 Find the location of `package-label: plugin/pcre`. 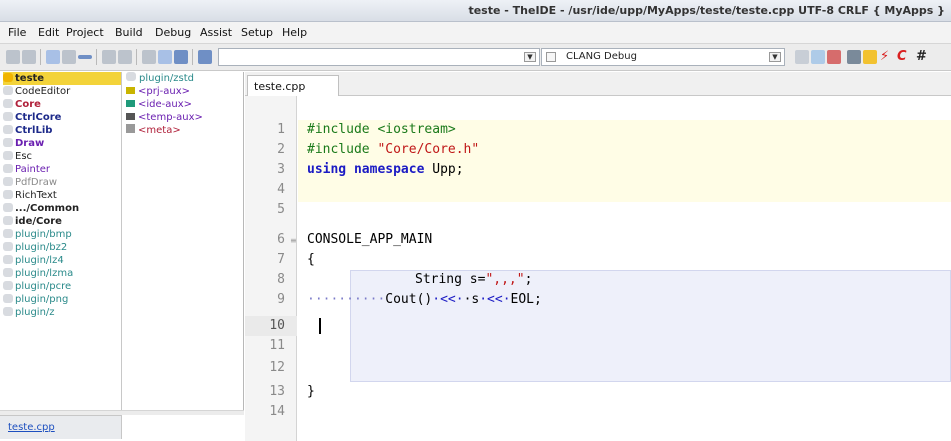

package-label: plugin/pcre is located at coordinates (43, 286).